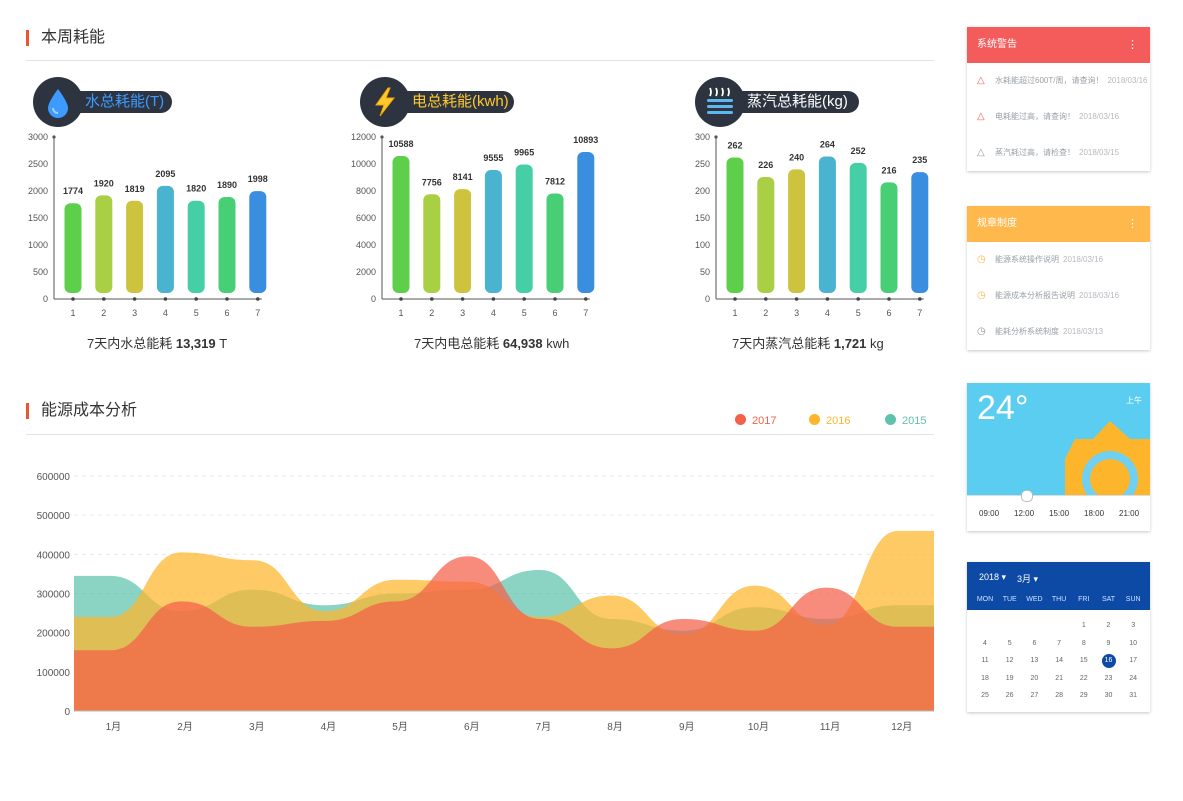 Image resolution: width=1183 pixels, height=801 pixels. I want to click on calendar-day: 31, so click(1133, 695).